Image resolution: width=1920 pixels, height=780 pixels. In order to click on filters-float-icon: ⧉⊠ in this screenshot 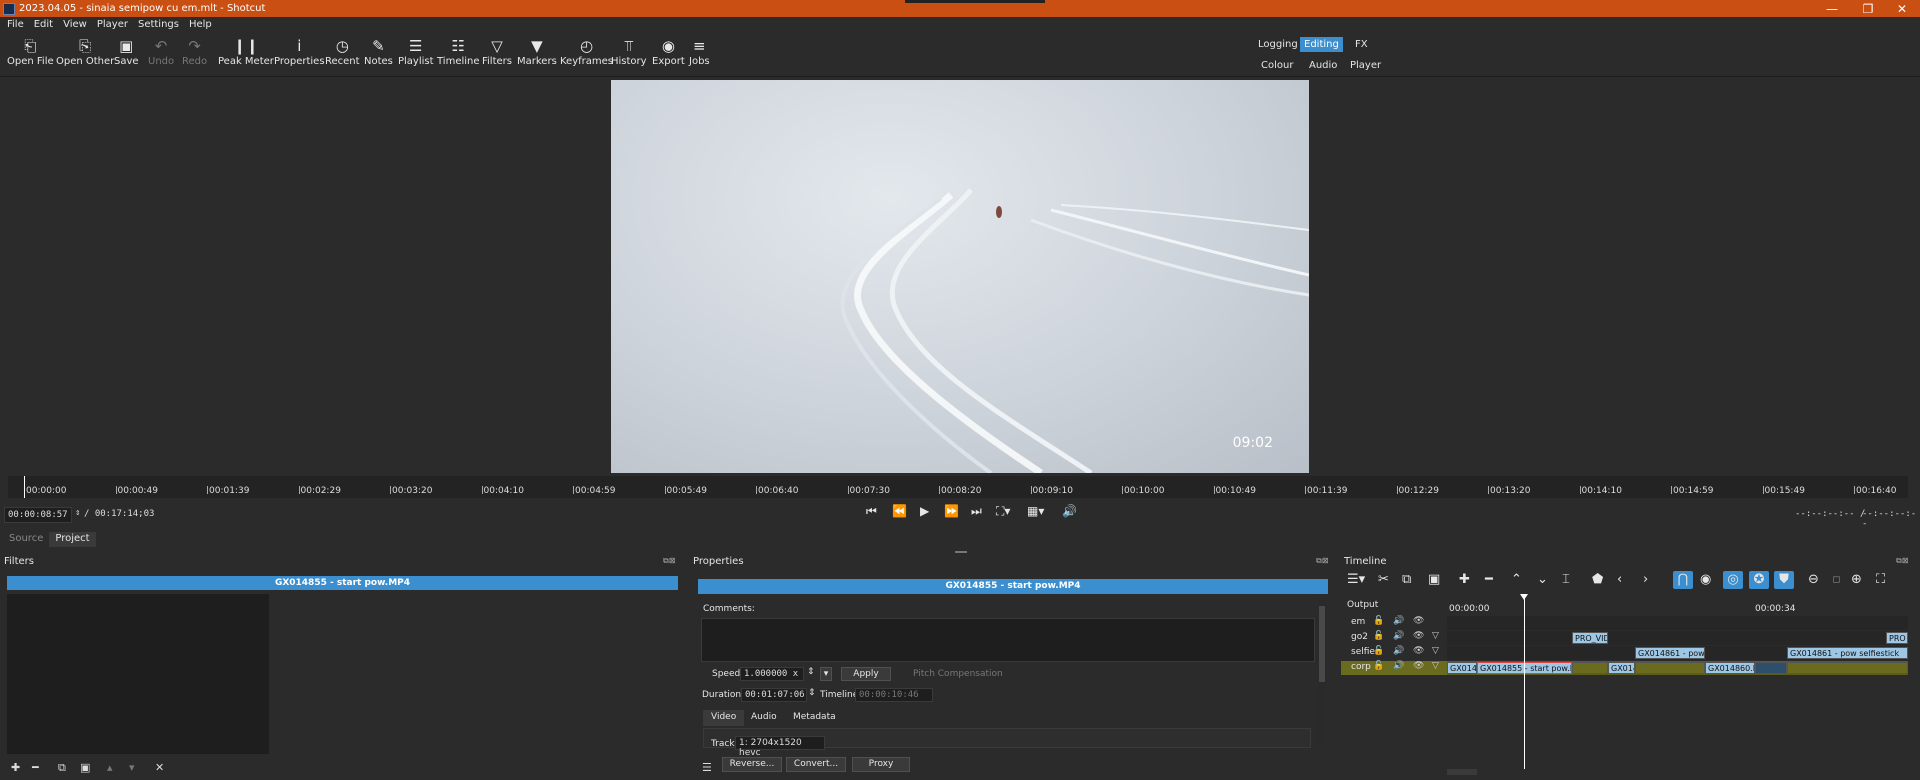, I will do `click(669, 561)`.